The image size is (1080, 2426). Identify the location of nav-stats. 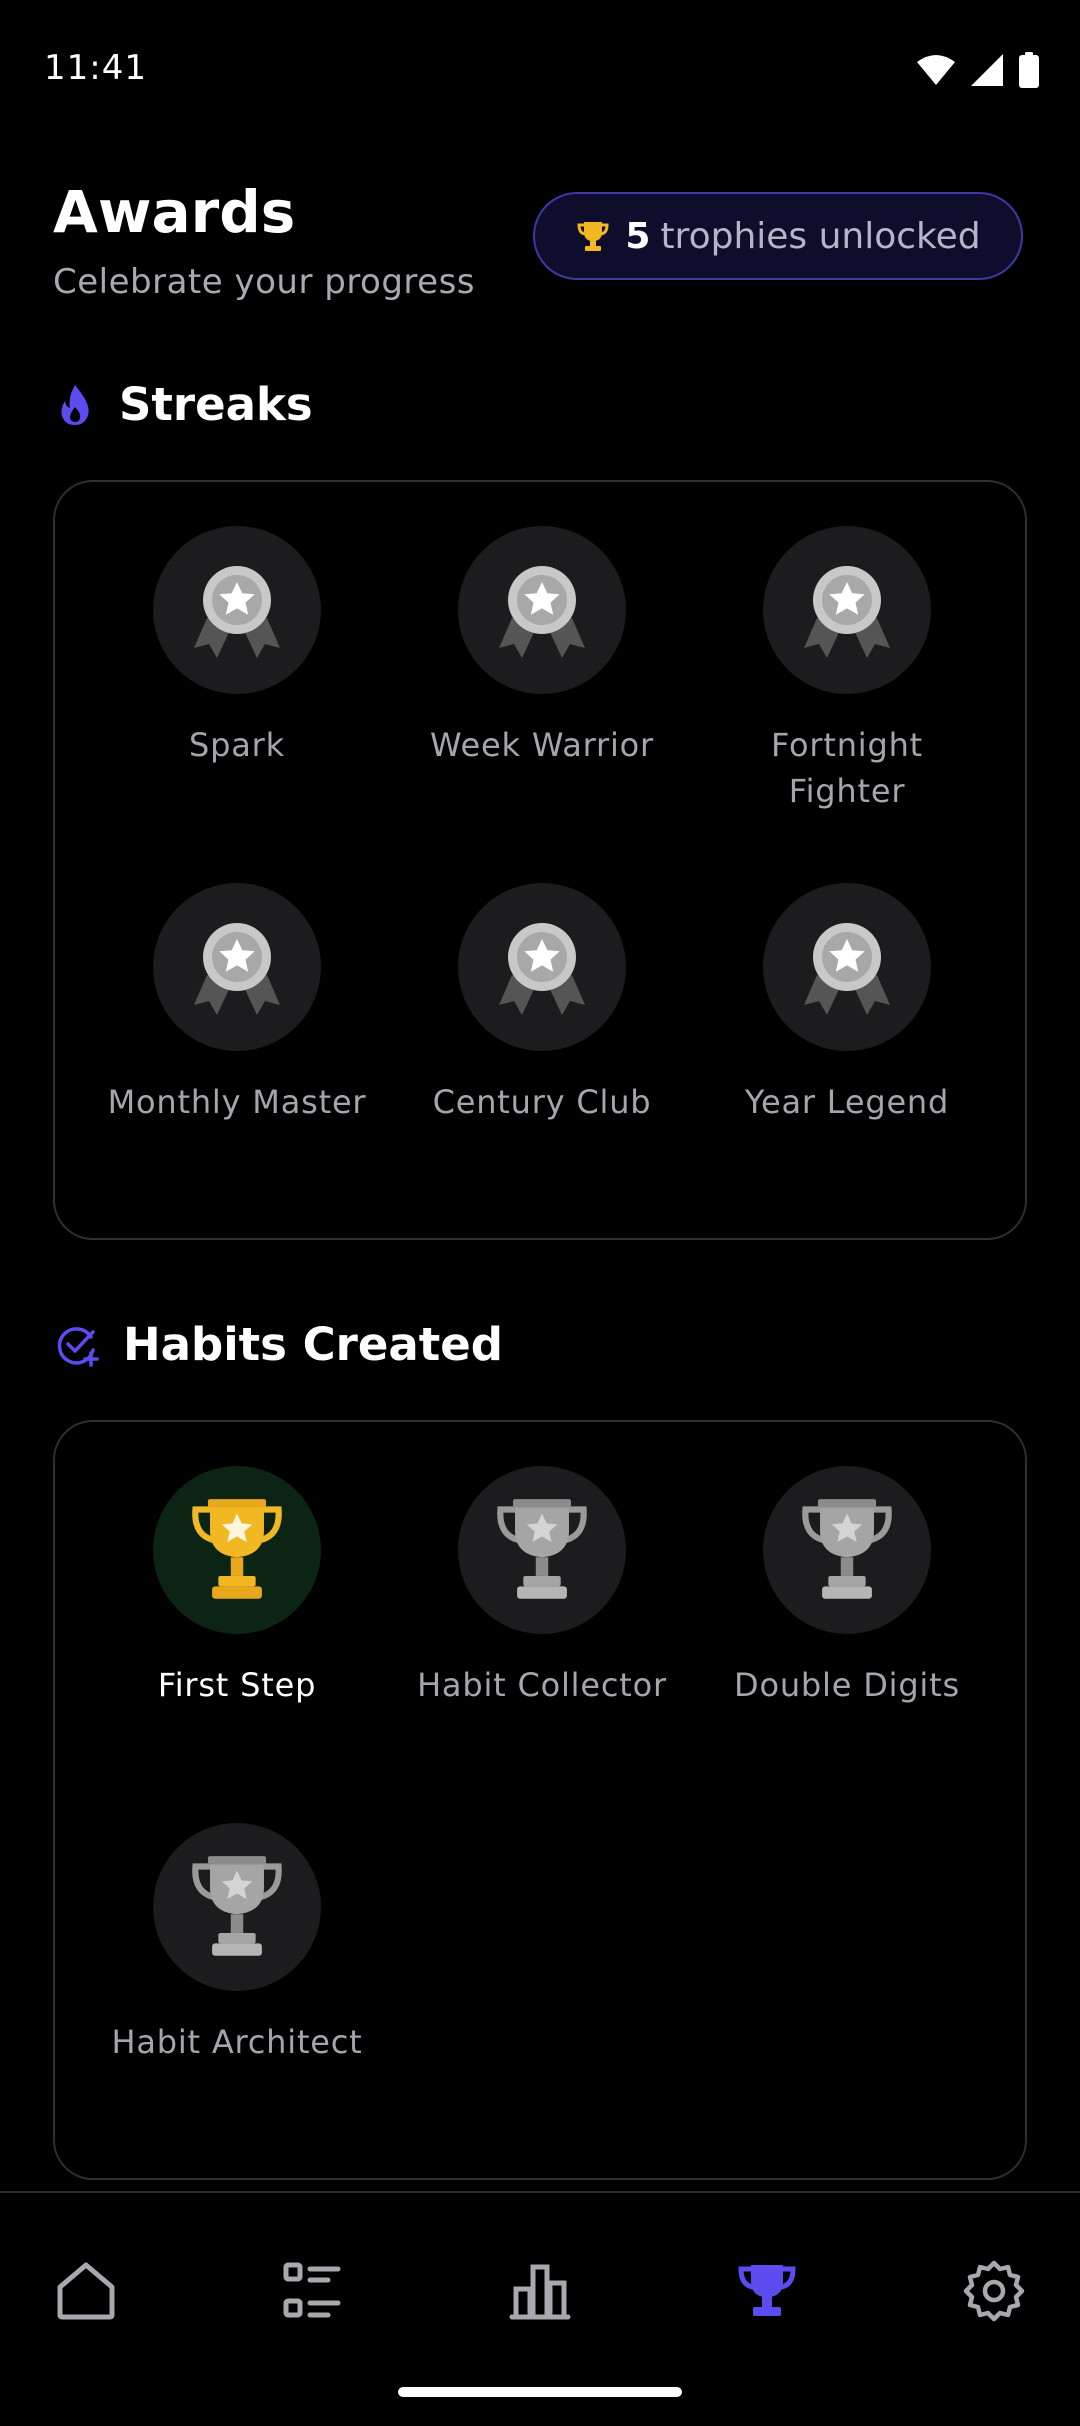
(540, 2291).